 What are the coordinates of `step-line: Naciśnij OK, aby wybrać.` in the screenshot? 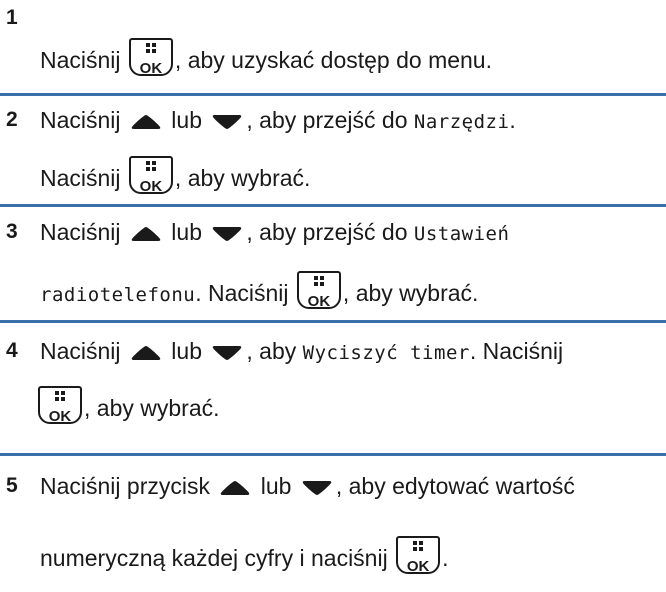 It's located at (175, 175).